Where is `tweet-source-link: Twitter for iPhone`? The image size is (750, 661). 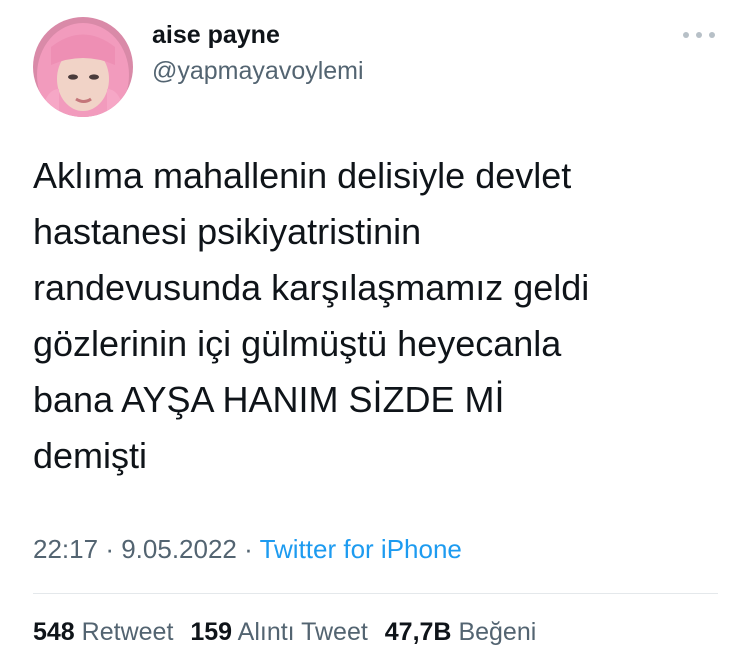 tweet-source-link: Twitter for iPhone is located at coordinates (361, 549).